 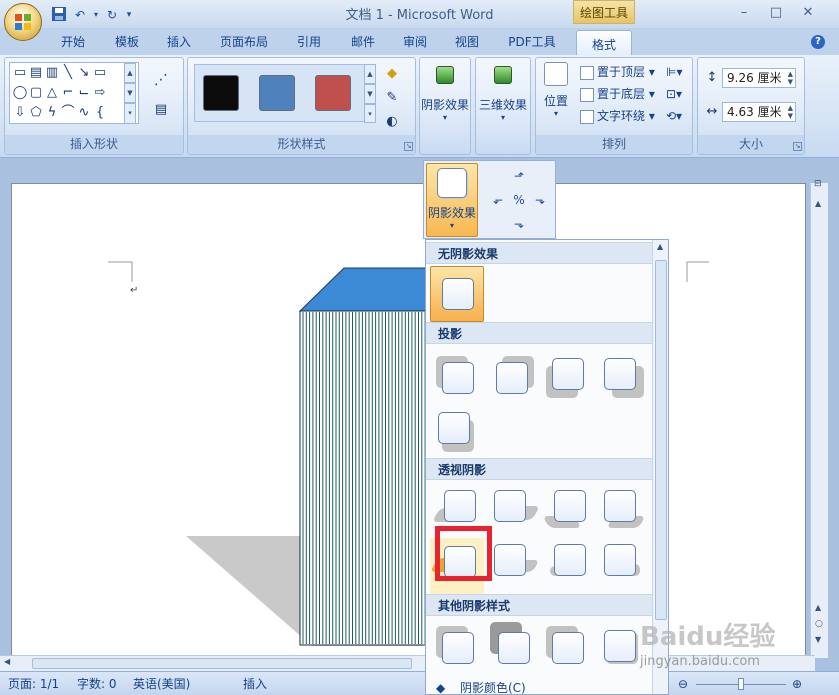 What do you see at coordinates (556, 90) in the screenshot?
I see `position-button: 位置 ▾` at bounding box center [556, 90].